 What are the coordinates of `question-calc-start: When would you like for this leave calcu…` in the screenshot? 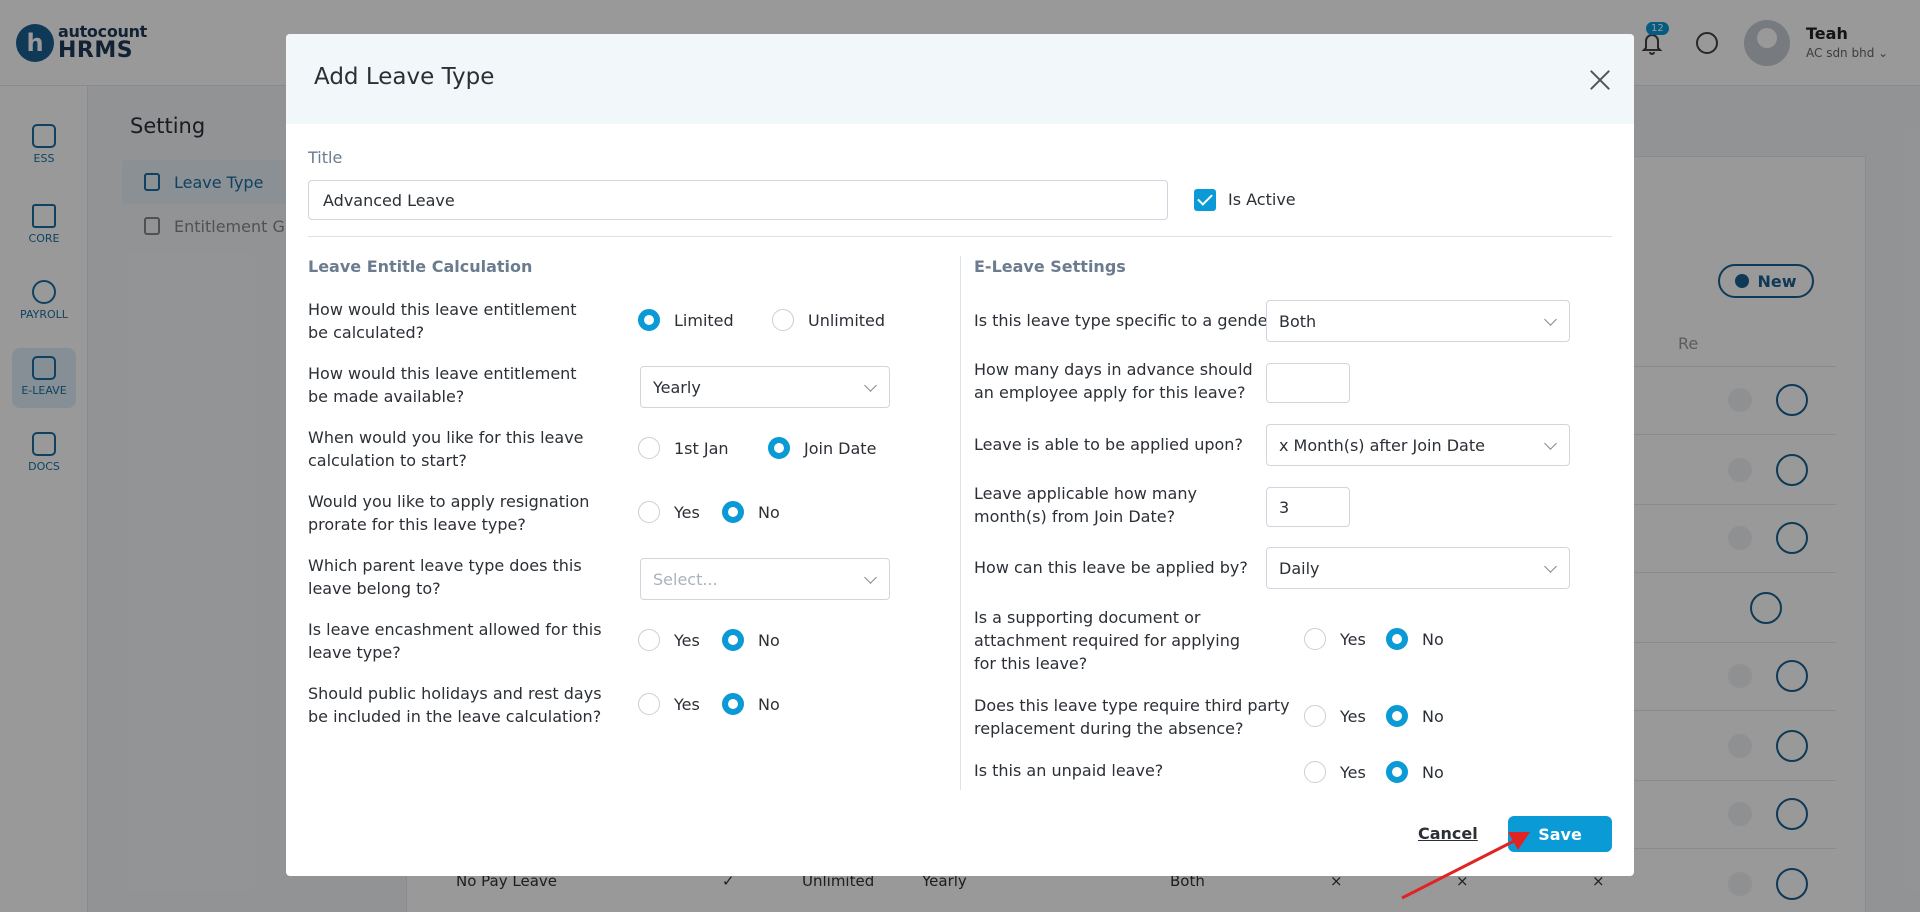 It's located at (446, 449).